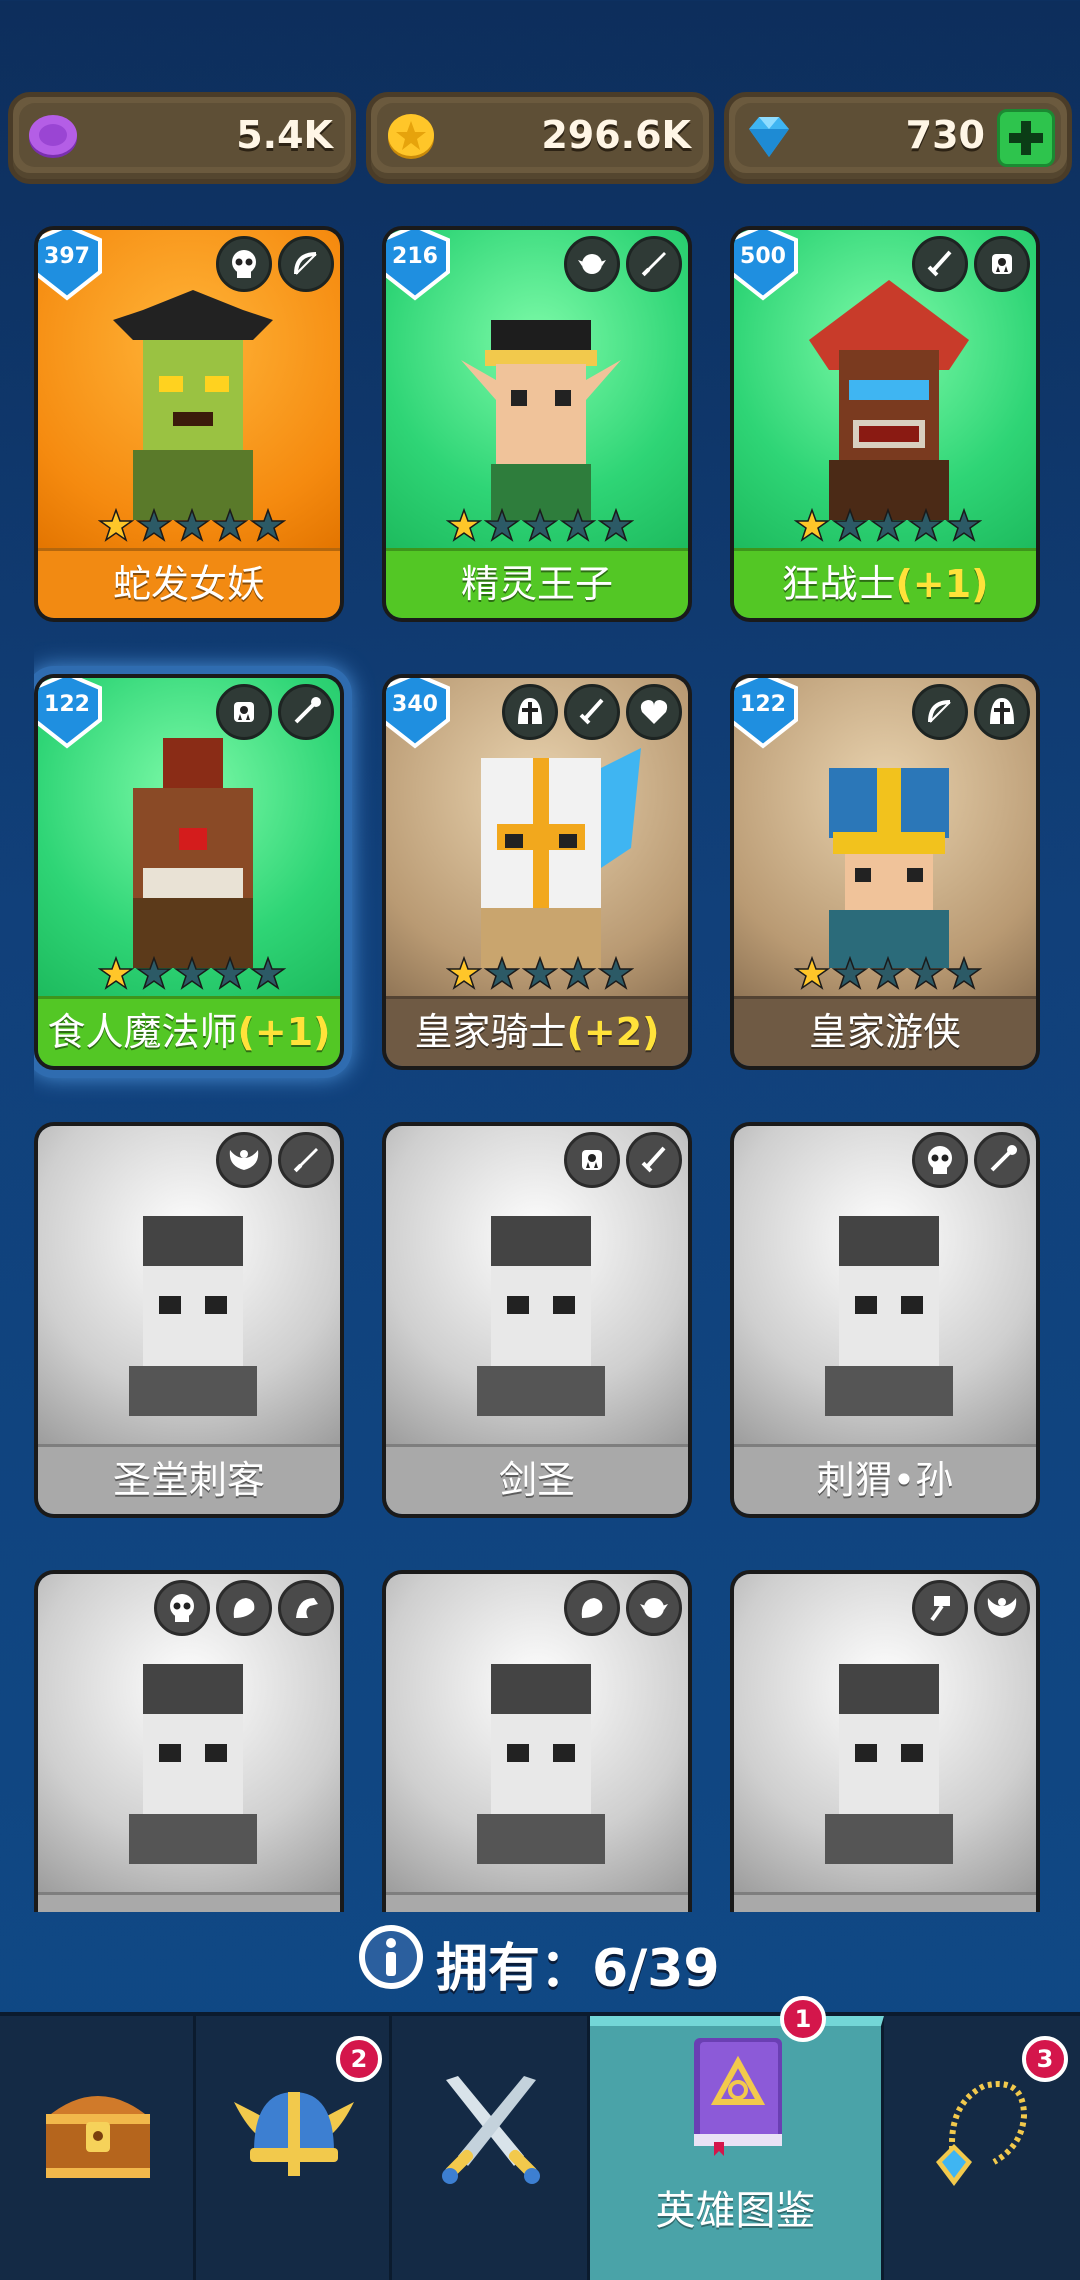  I want to click on hero-name: 圣堂刺客, so click(188, 1480).